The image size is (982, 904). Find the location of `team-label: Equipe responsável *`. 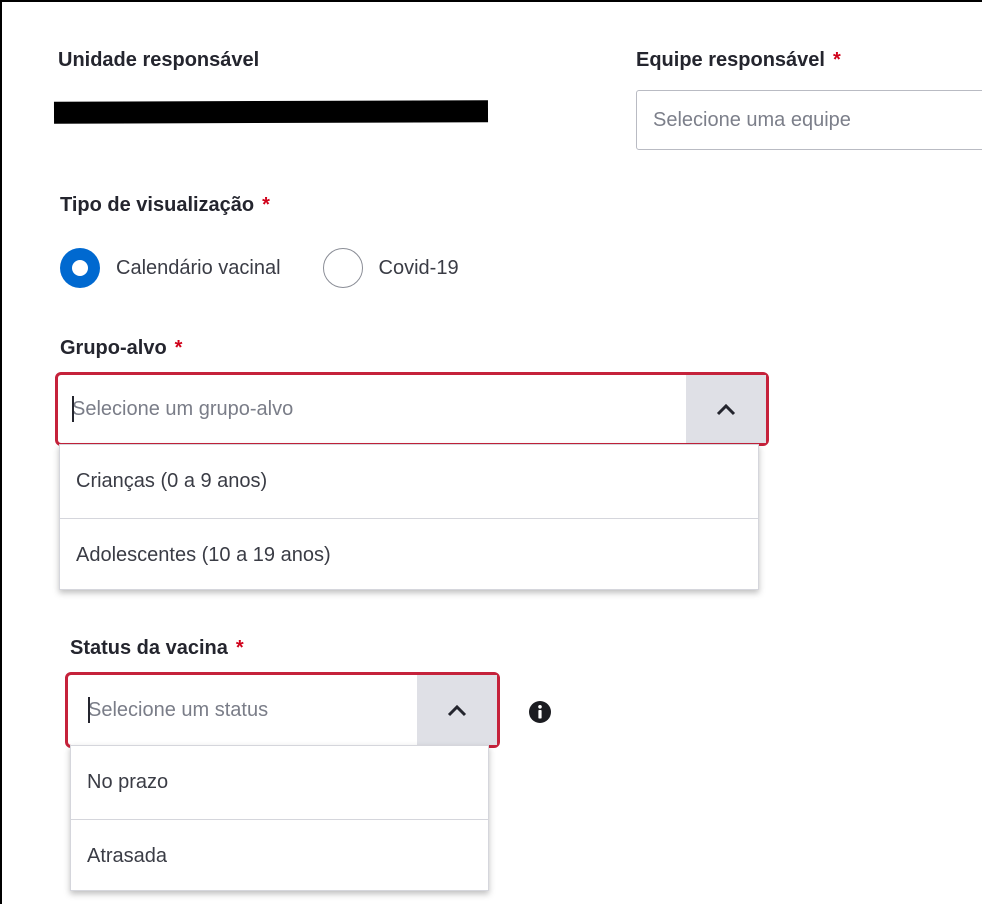

team-label: Equipe responsável * is located at coordinates (738, 60).